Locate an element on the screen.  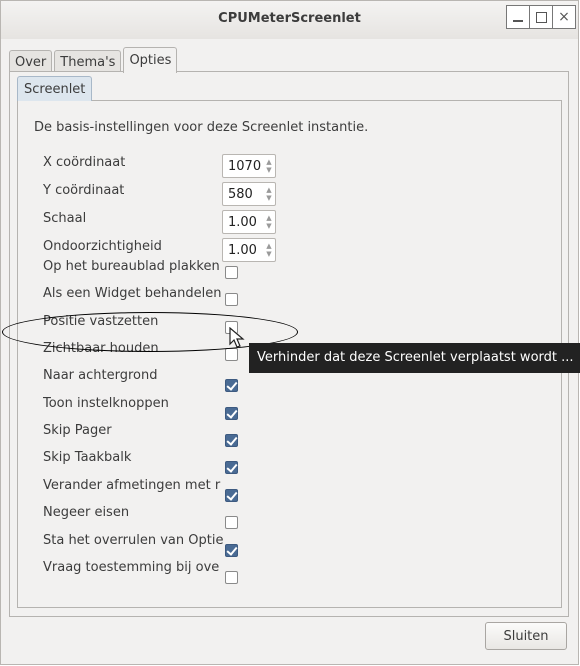
mouse-pointer-icon is located at coordinates (237, 339).